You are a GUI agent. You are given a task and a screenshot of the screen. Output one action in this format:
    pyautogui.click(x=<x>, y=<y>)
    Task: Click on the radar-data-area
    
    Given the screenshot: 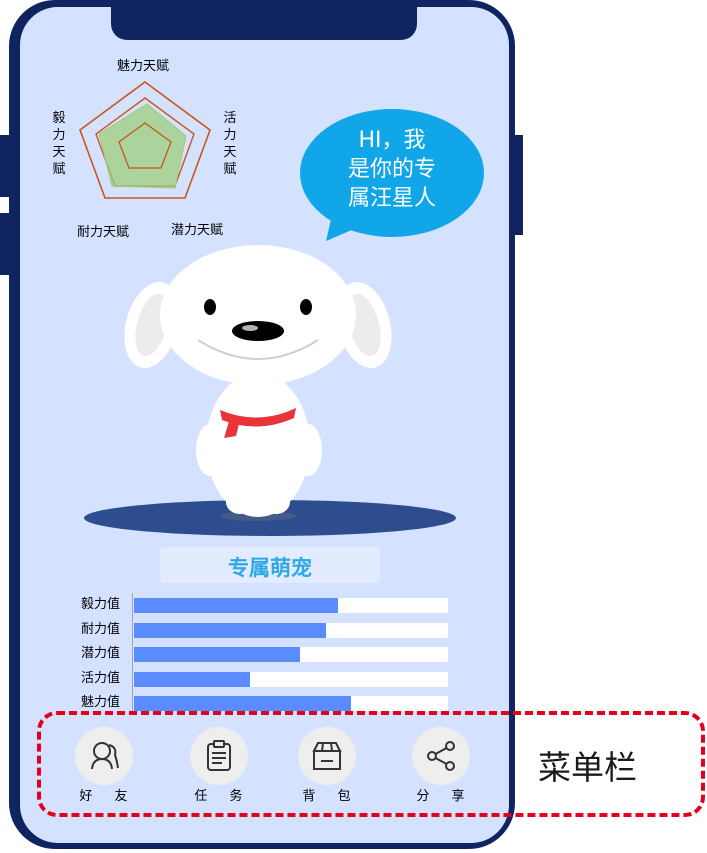 What is the action you would take?
    pyautogui.click(x=142, y=146)
    